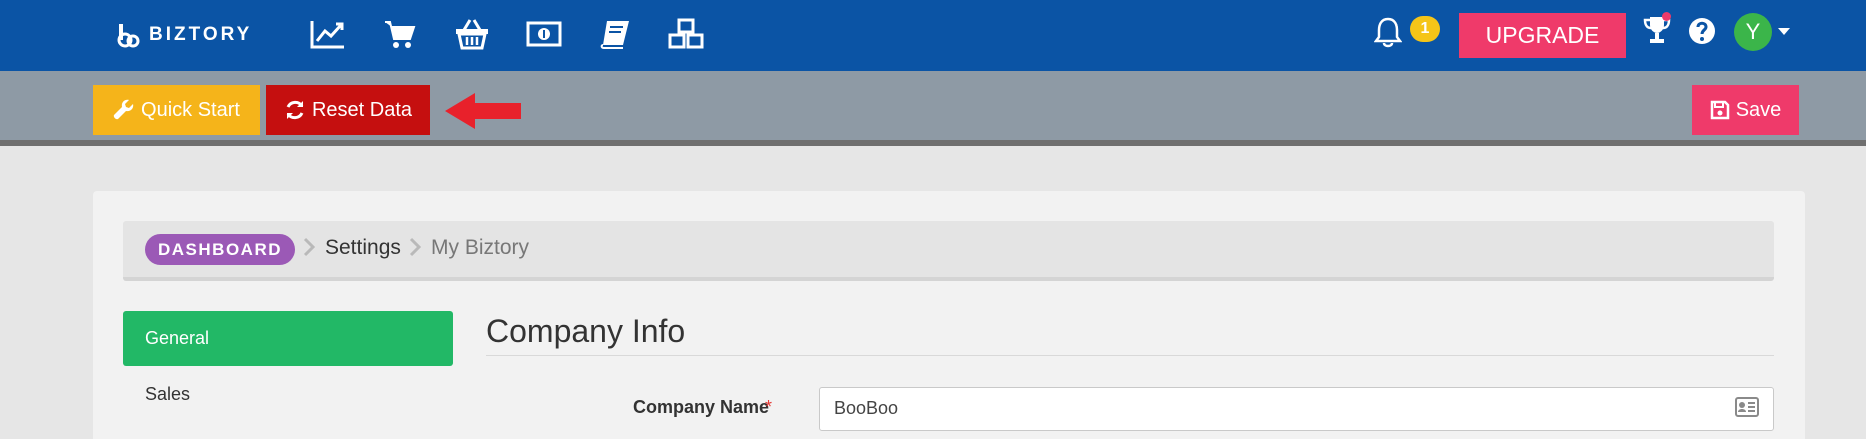  What do you see at coordinates (1425, 29) in the screenshot?
I see `notification-count-badge: 1` at bounding box center [1425, 29].